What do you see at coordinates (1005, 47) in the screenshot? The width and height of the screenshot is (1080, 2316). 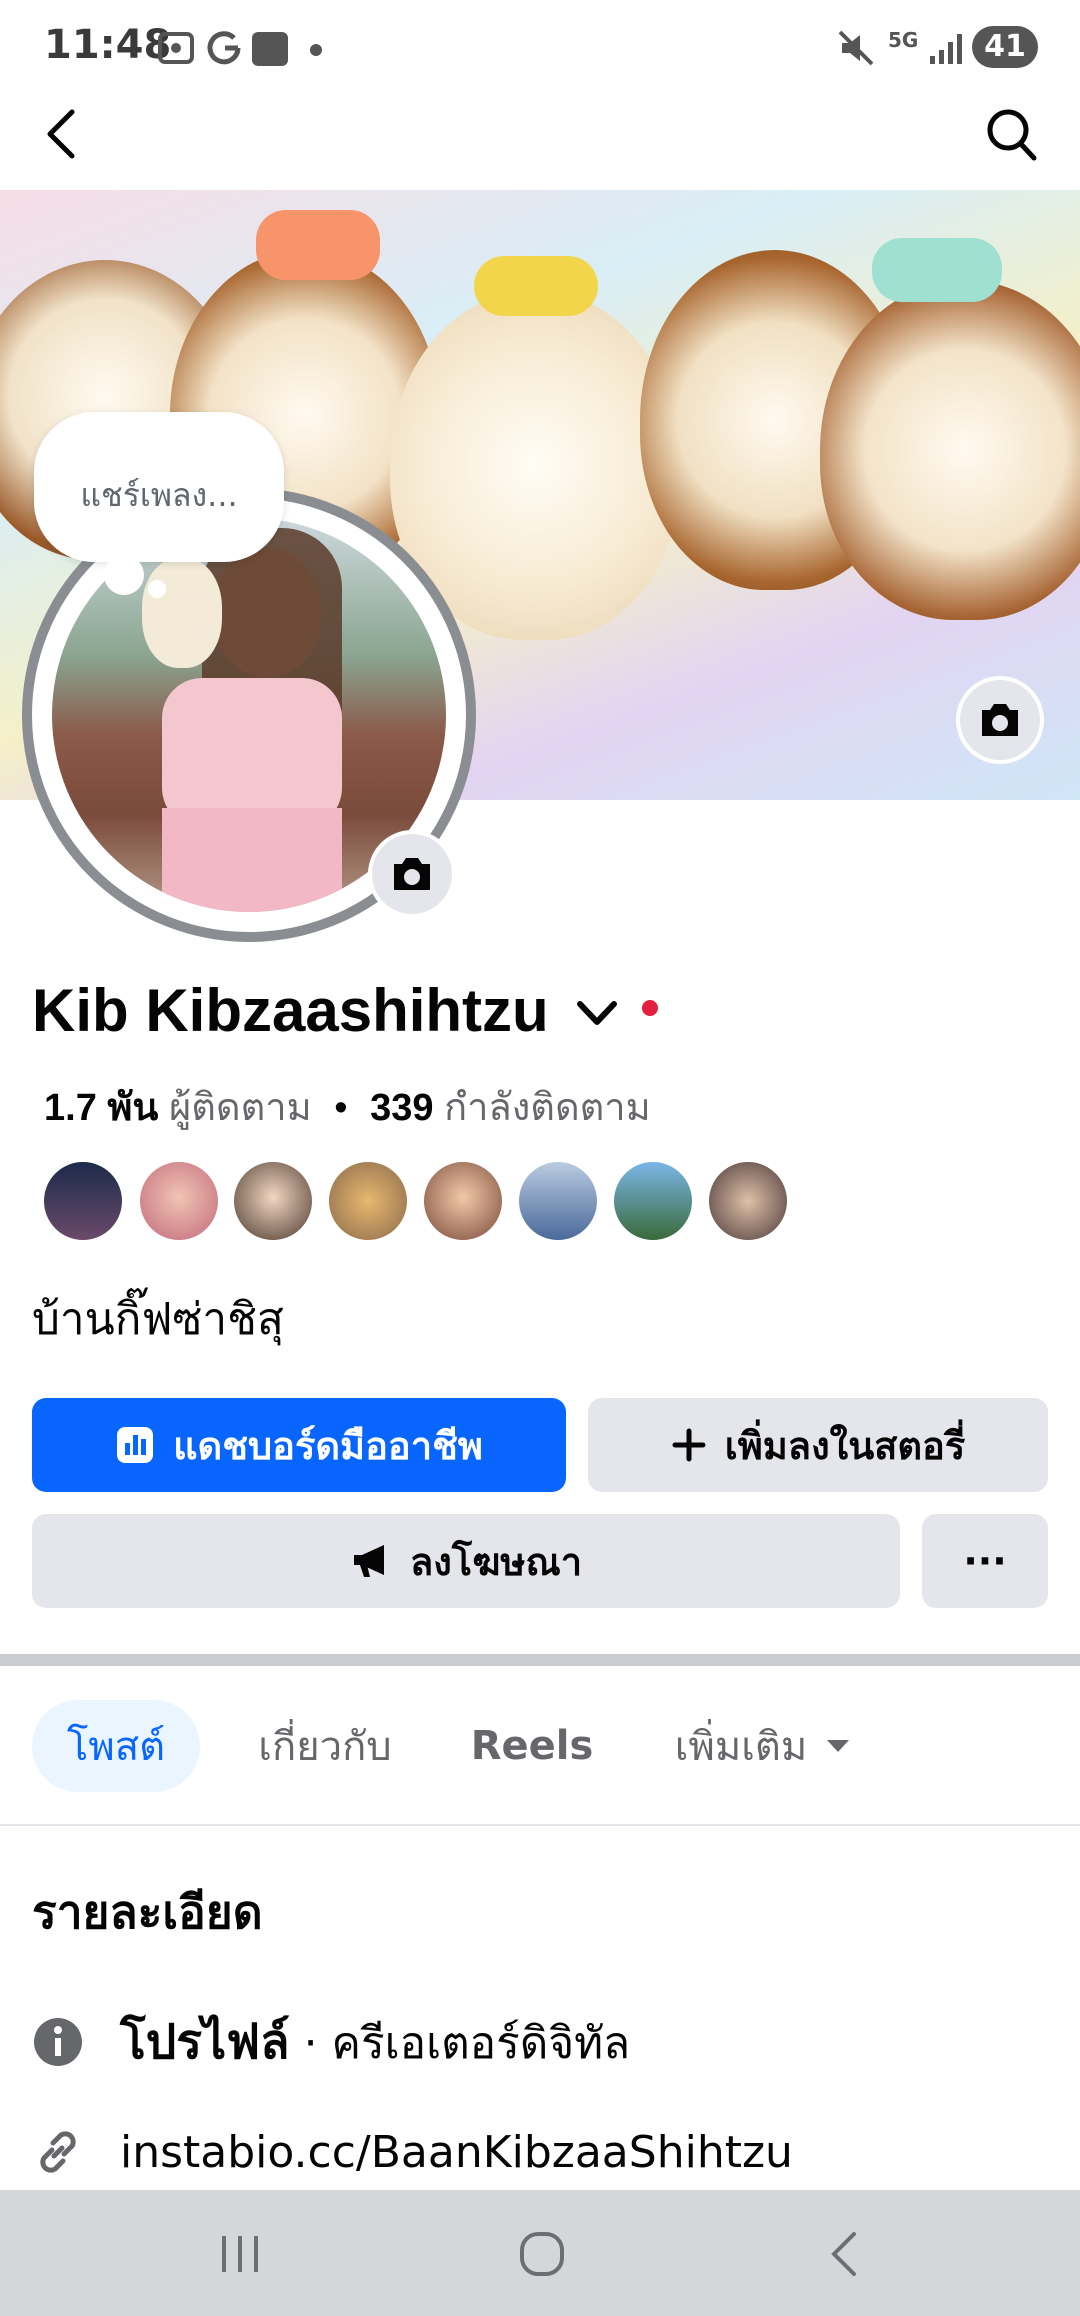 I see `battery-indicator: 41` at bounding box center [1005, 47].